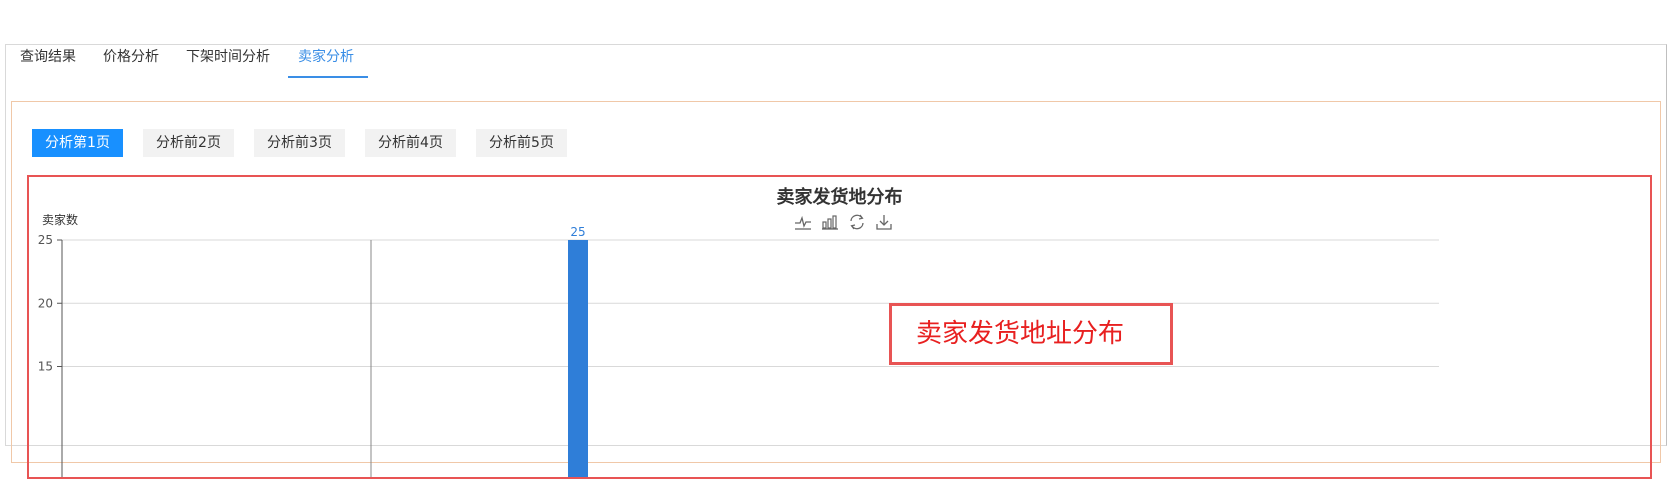 The width and height of the screenshot is (1668, 479). Describe the element at coordinates (521, 143) in the screenshot. I see `analyze-first-5-pages-button: 分析前5页` at that location.